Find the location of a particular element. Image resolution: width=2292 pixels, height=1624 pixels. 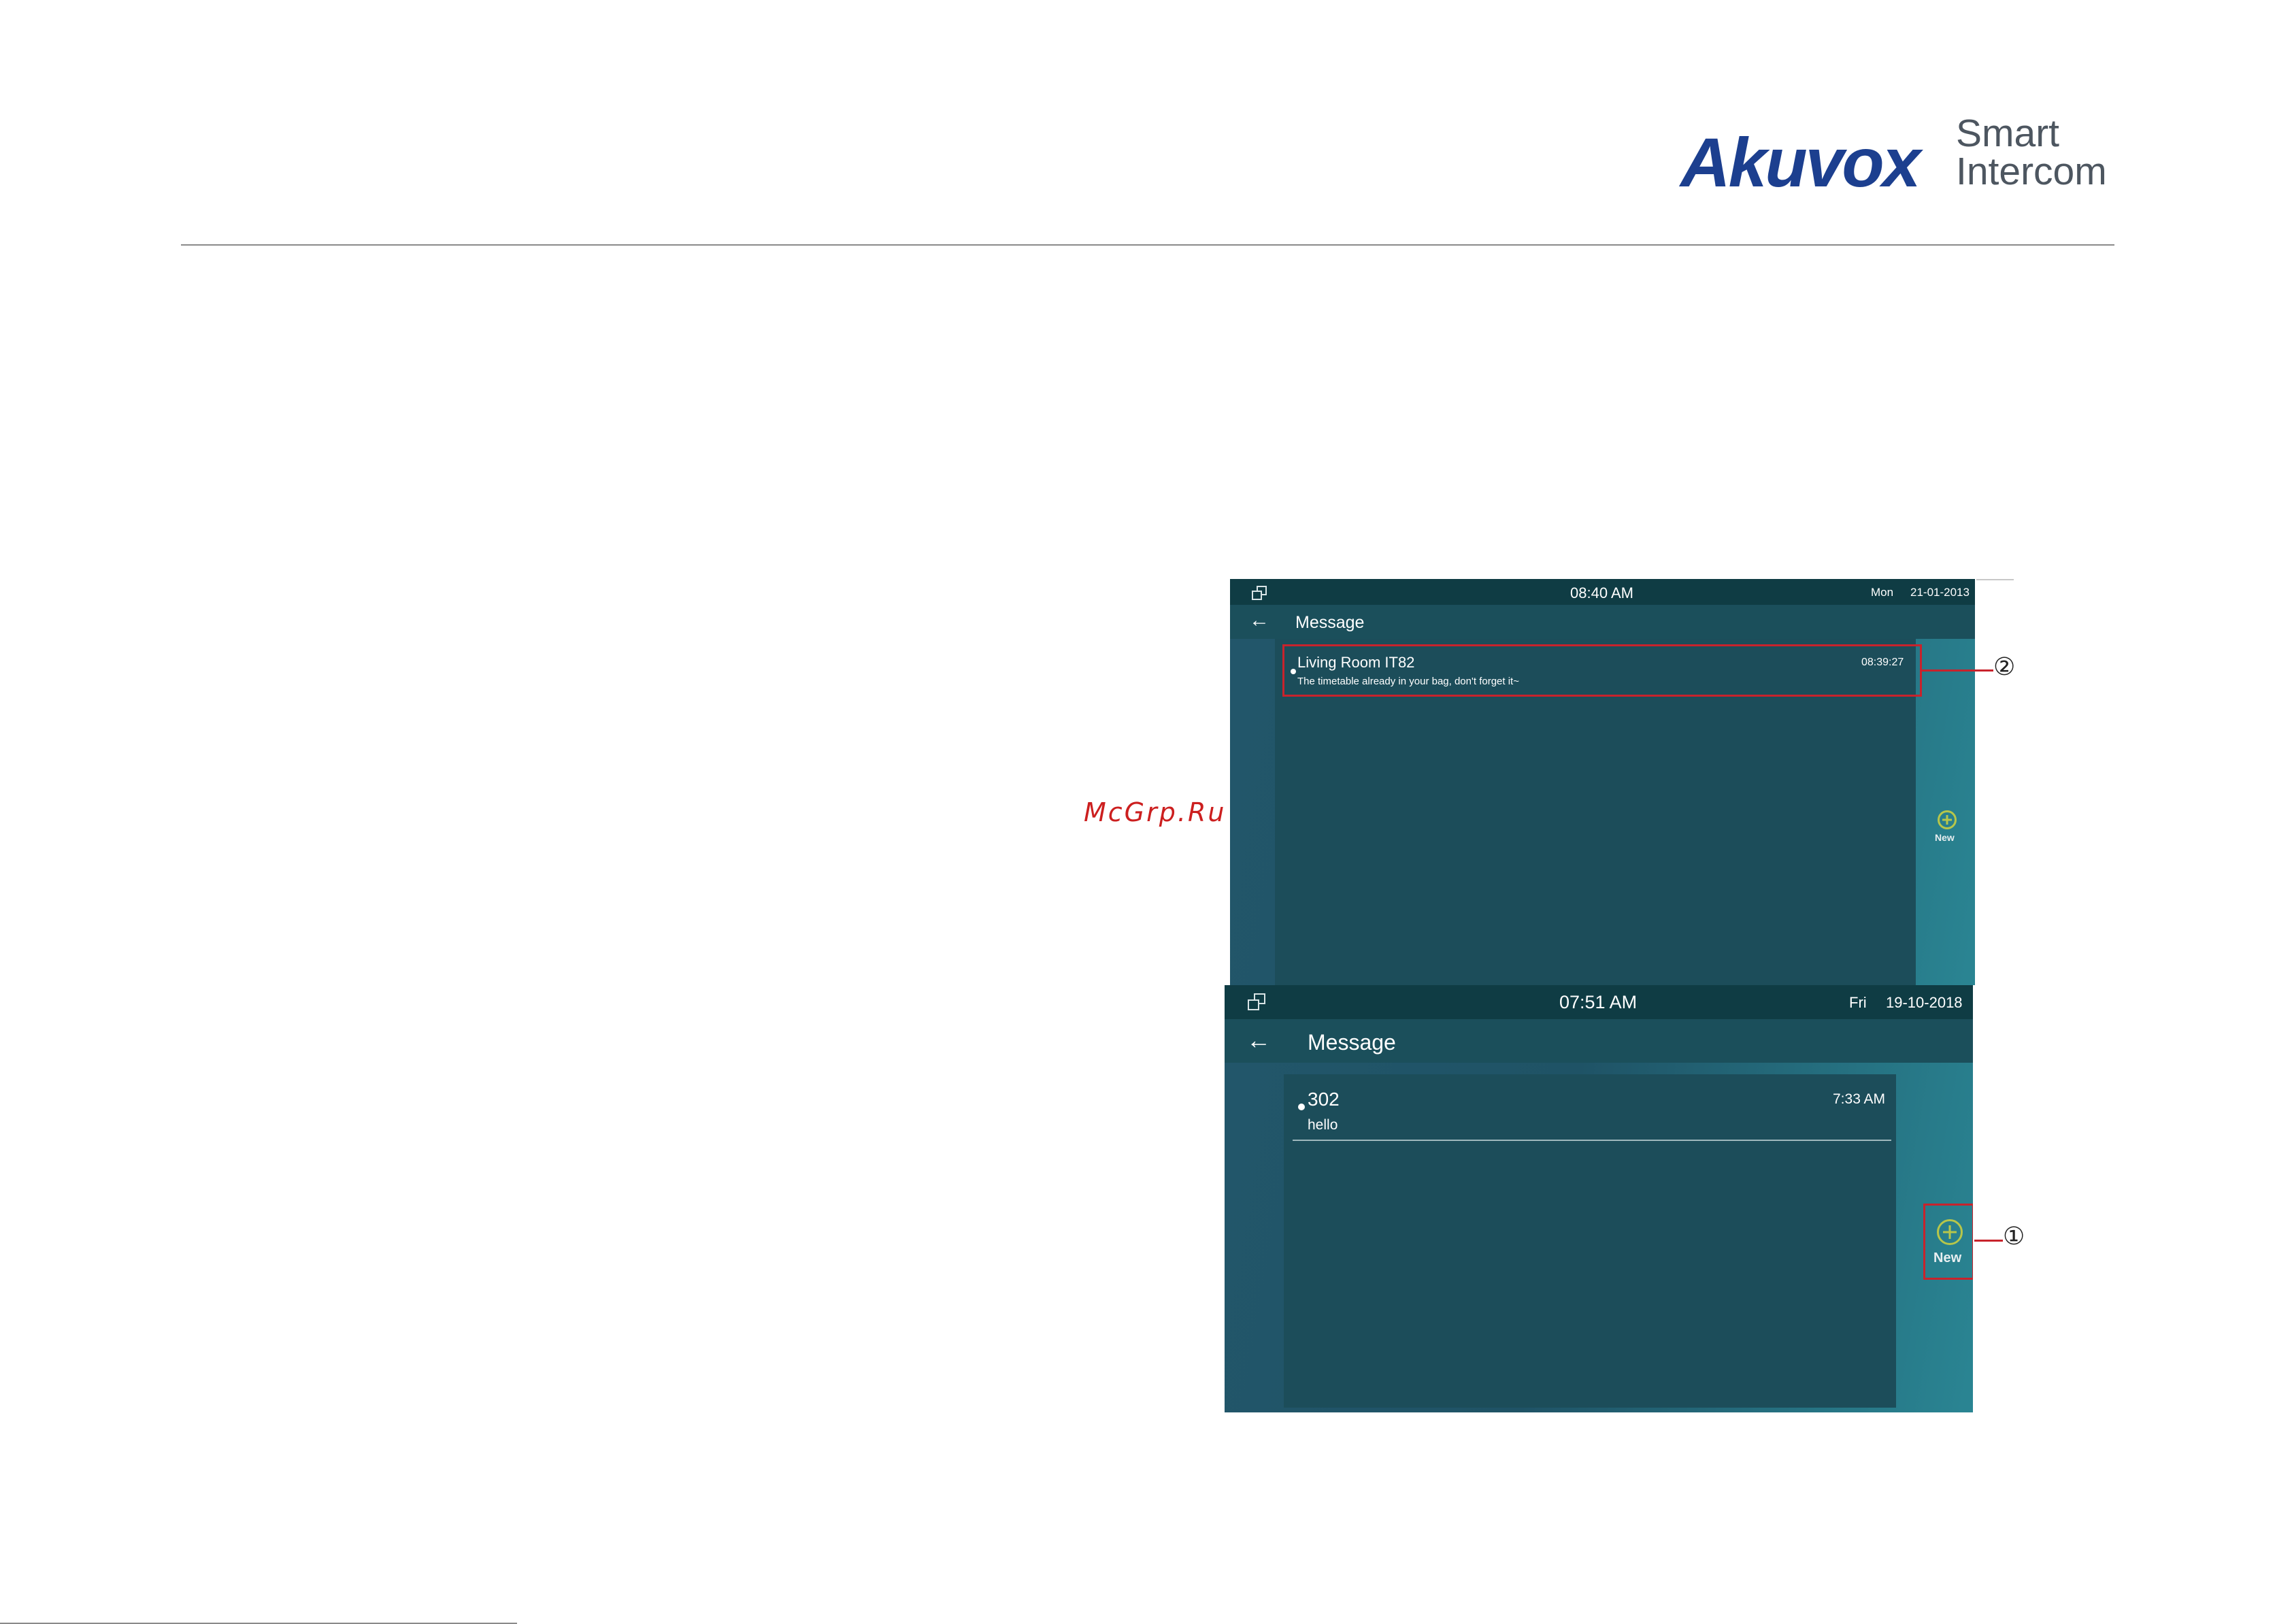

status-day: Fri is located at coordinates (1858, 1002).